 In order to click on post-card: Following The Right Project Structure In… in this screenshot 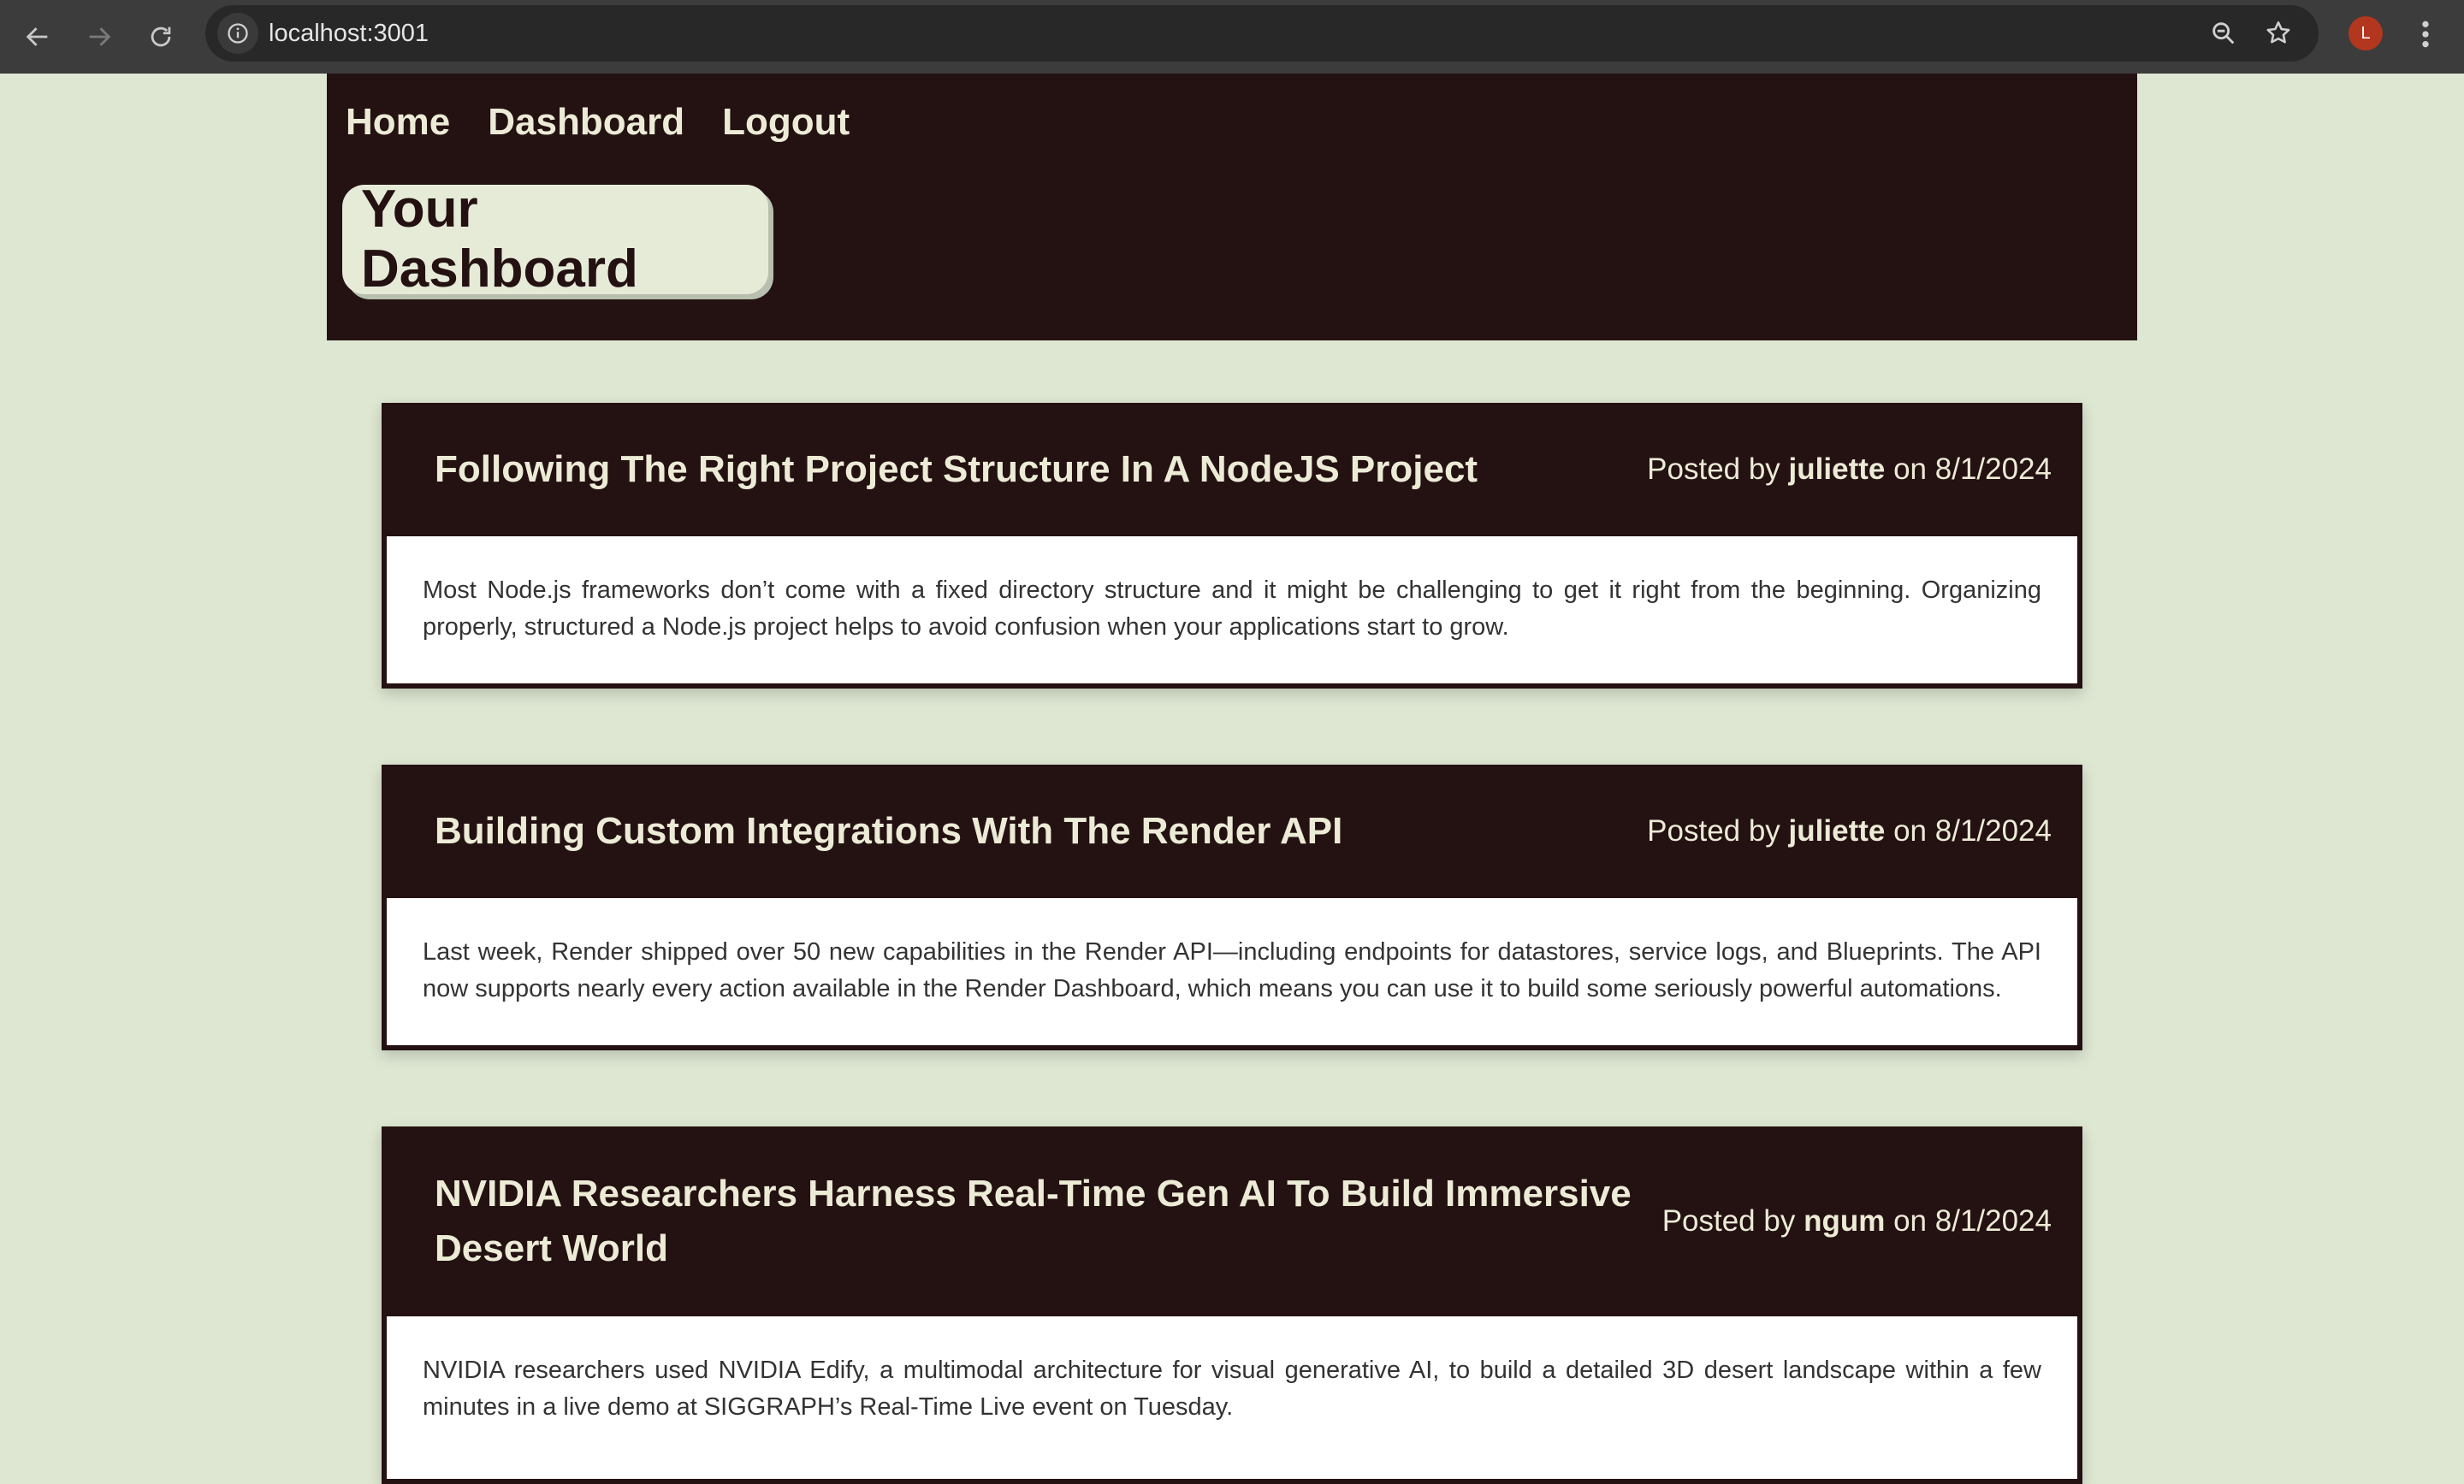, I will do `click(1232, 546)`.